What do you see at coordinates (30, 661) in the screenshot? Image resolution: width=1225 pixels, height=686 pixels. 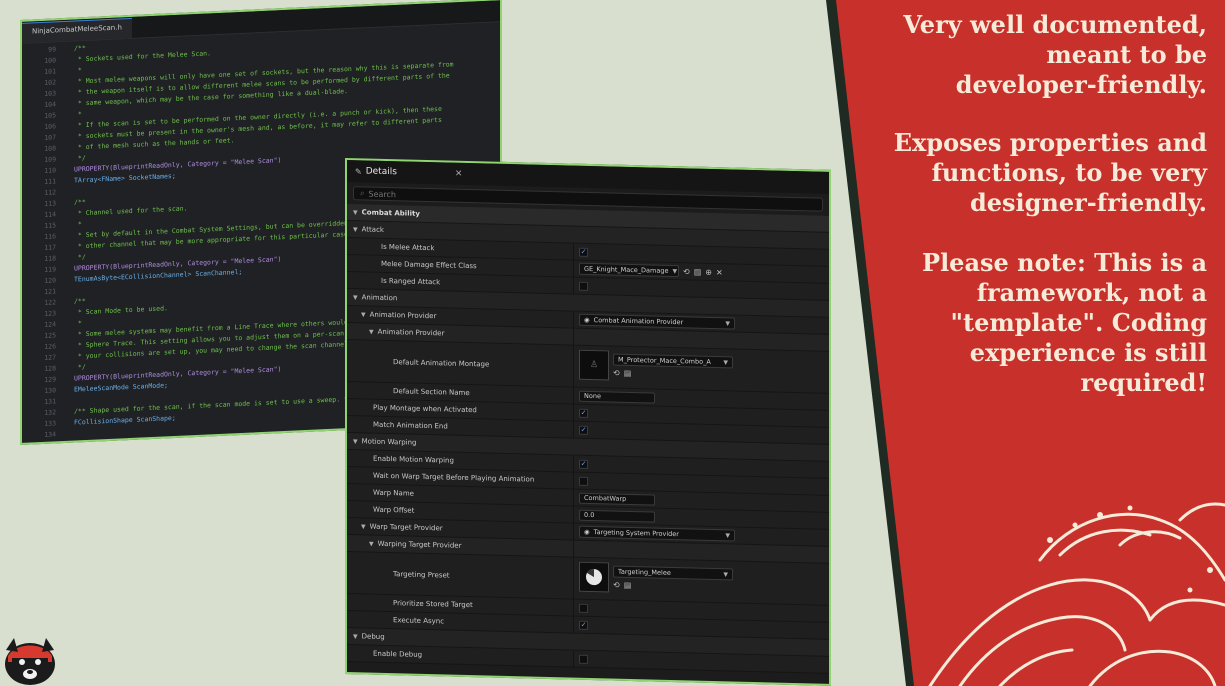 I see `ninja-mascot-logo` at bounding box center [30, 661].